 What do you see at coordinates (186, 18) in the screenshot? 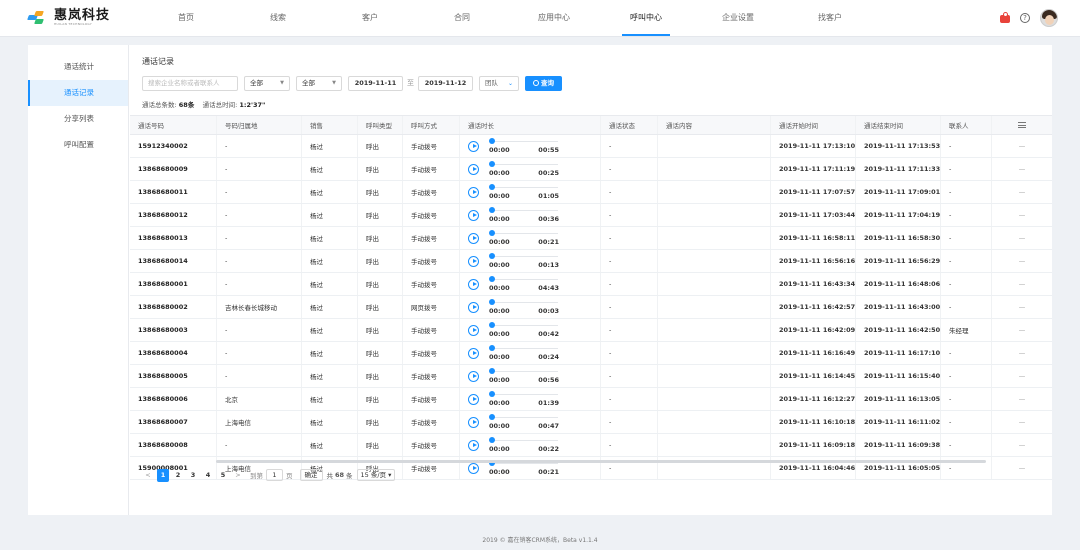
I see `nav-item: 首页` at bounding box center [186, 18].